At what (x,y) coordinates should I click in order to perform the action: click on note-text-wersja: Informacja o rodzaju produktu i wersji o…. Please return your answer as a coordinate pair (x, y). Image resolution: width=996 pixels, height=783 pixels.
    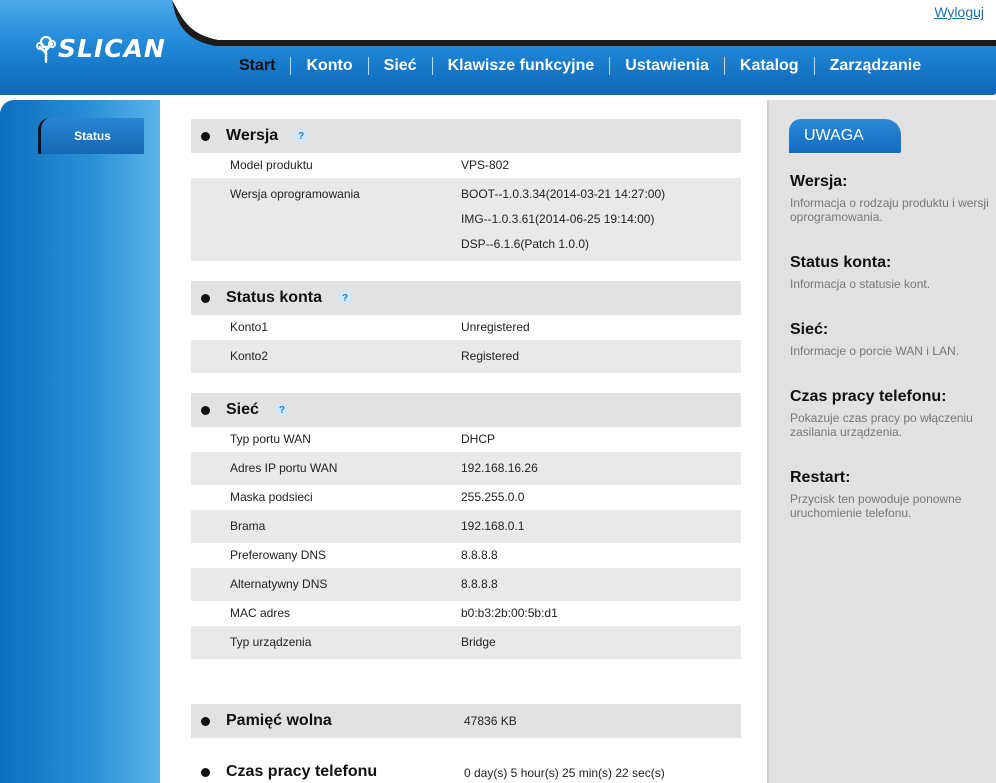
    Looking at the image, I should click on (889, 210).